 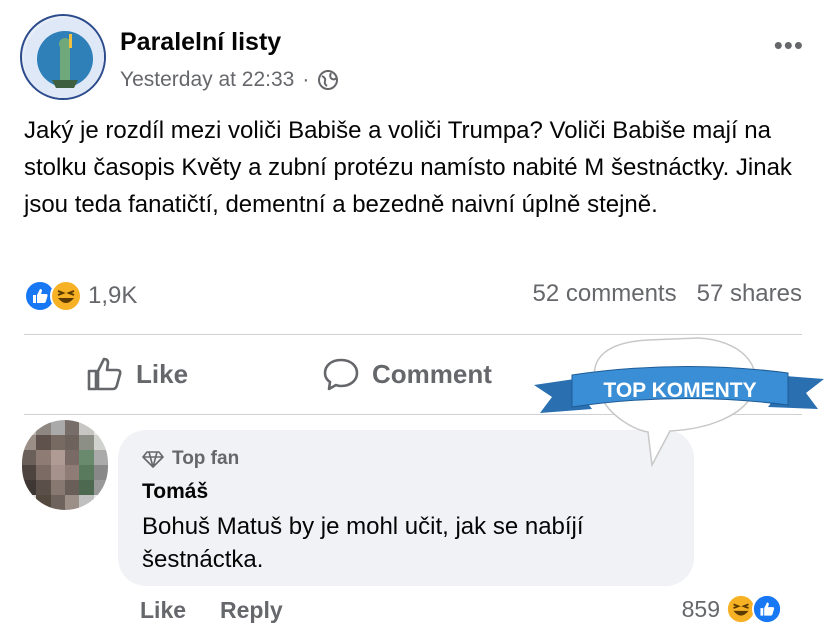 I want to click on post-meta: Yesterday at 22:33 ·, so click(x=229, y=80).